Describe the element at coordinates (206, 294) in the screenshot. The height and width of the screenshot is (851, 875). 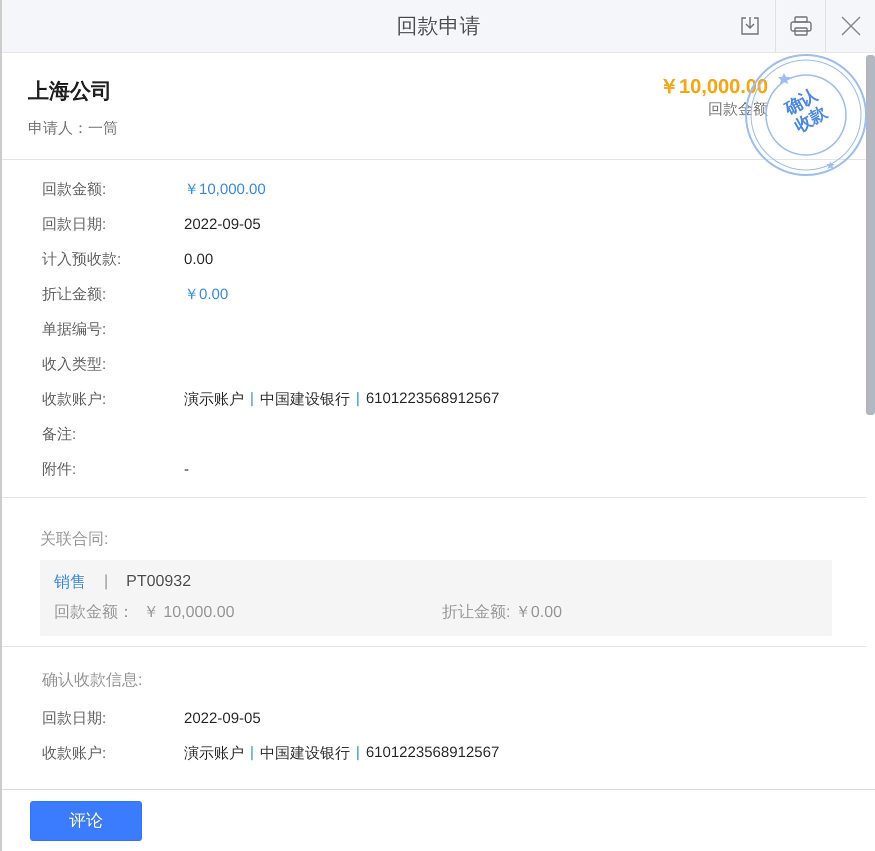
I see `field-value: ￥0.00` at that location.